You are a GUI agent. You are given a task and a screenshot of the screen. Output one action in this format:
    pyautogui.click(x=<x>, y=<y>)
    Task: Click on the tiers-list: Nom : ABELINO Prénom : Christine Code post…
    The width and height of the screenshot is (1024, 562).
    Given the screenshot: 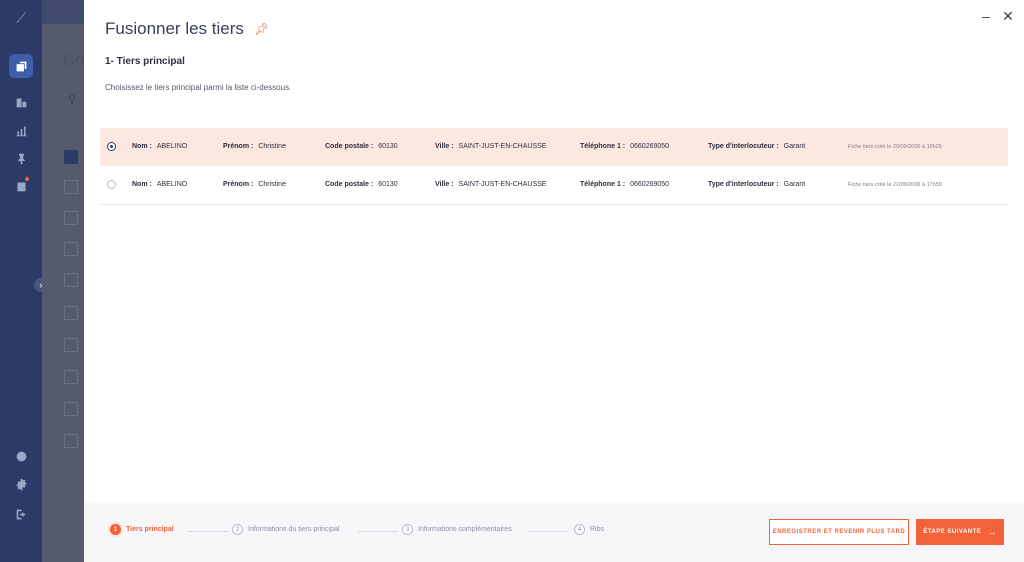 What is the action you would take?
    pyautogui.click(x=554, y=166)
    